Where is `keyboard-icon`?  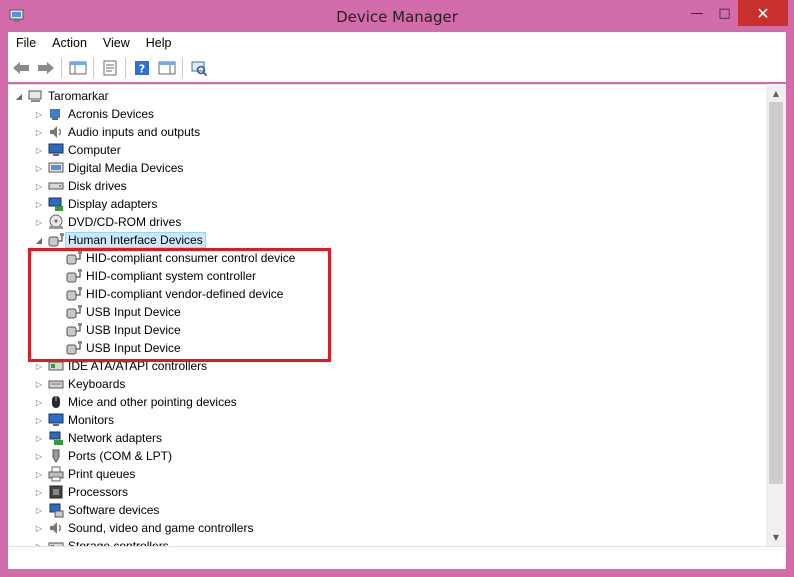 keyboard-icon is located at coordinates (56, 384).